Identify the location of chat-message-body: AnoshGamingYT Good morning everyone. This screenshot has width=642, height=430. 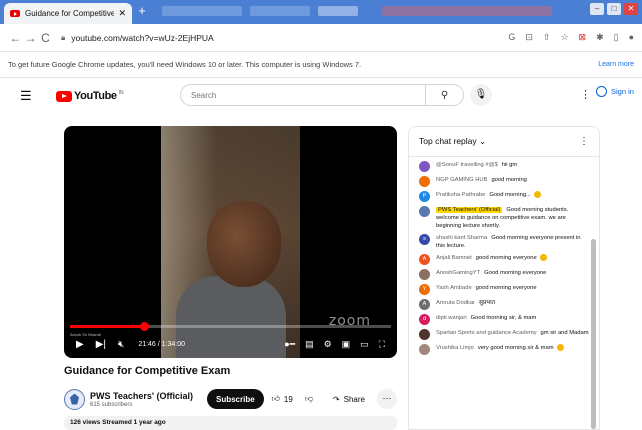
(491, 273).